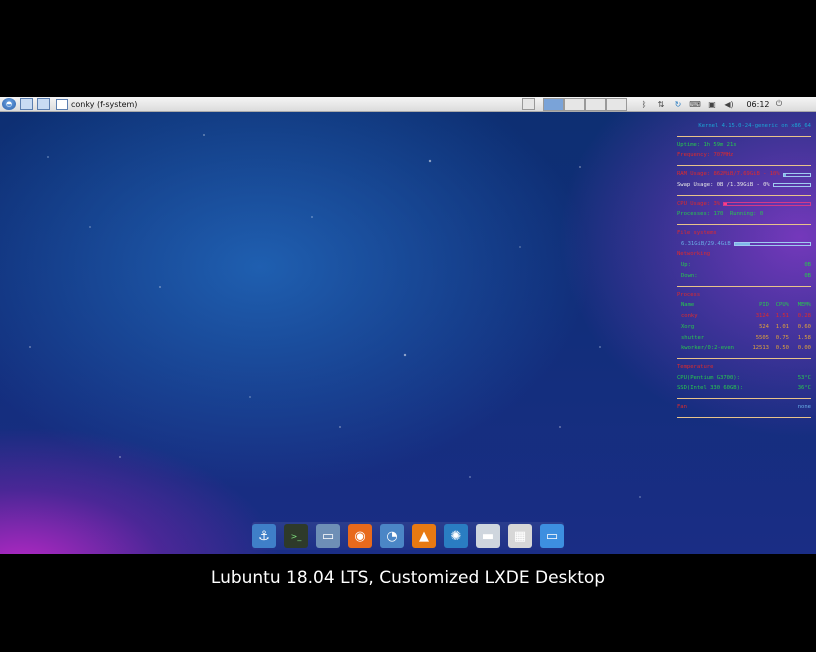 The image size is (816, 652). I want to click on firefox-icon: ◉, so click(360, 536).